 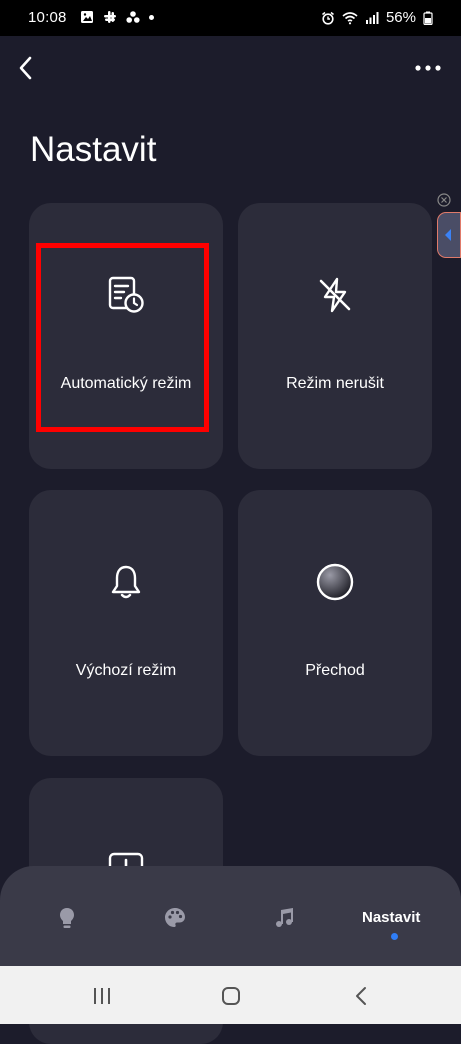 What do you see at coordinates (230, 916) in the screenshot?
I see `bottom-nav: Nastavit` at bounding box center [230, 916].